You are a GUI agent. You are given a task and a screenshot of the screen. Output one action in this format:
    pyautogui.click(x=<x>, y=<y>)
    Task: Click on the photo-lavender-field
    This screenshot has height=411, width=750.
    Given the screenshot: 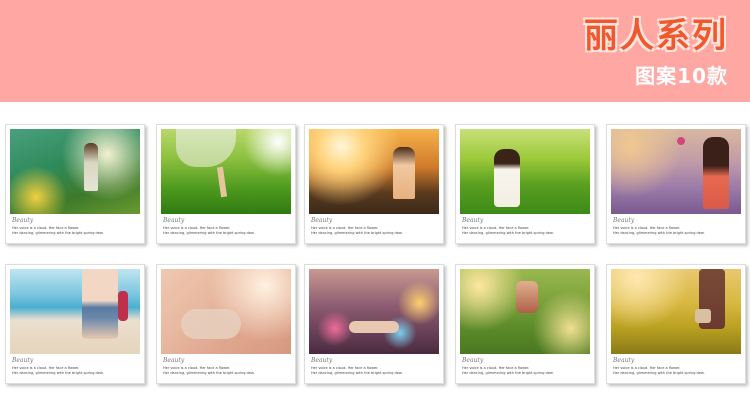 What is the action you would take?
    pyautogui.click(x=676, y=171)
    